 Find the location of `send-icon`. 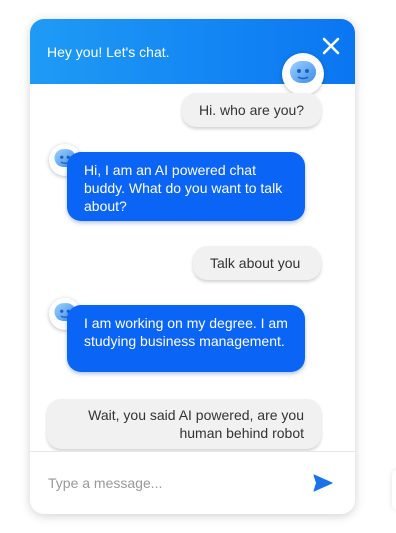

send-icon is located at coordinates (323, 483).